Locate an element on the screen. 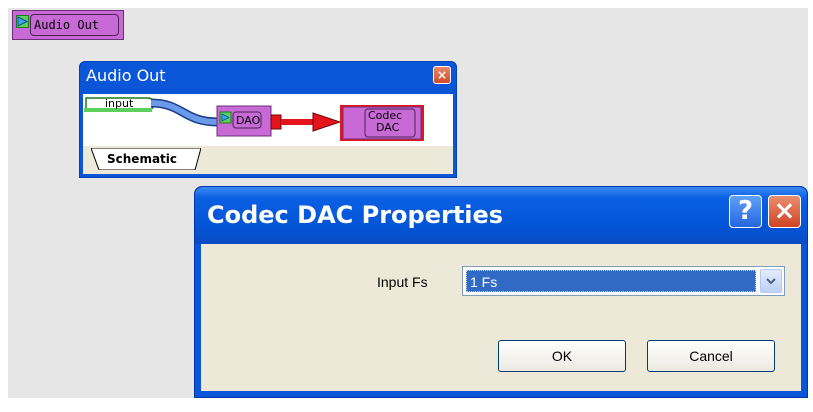 Image resolution: width=813 pixels, height=412 pixels. input-fs-value: 1 Fs is located at coordinates (611, 281).